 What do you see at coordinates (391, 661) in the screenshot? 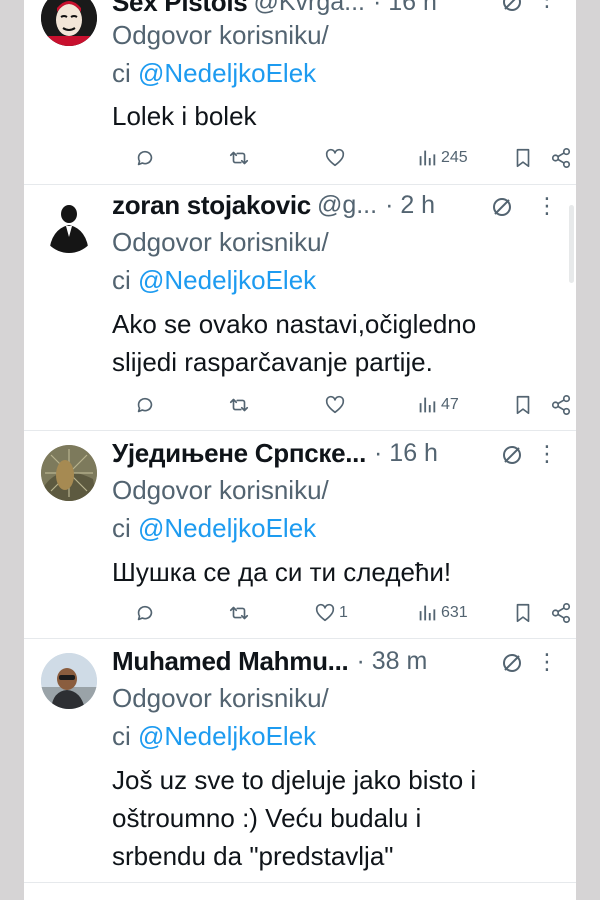
I see `timestamp: · 38 m` at bounding box center [391, 661].